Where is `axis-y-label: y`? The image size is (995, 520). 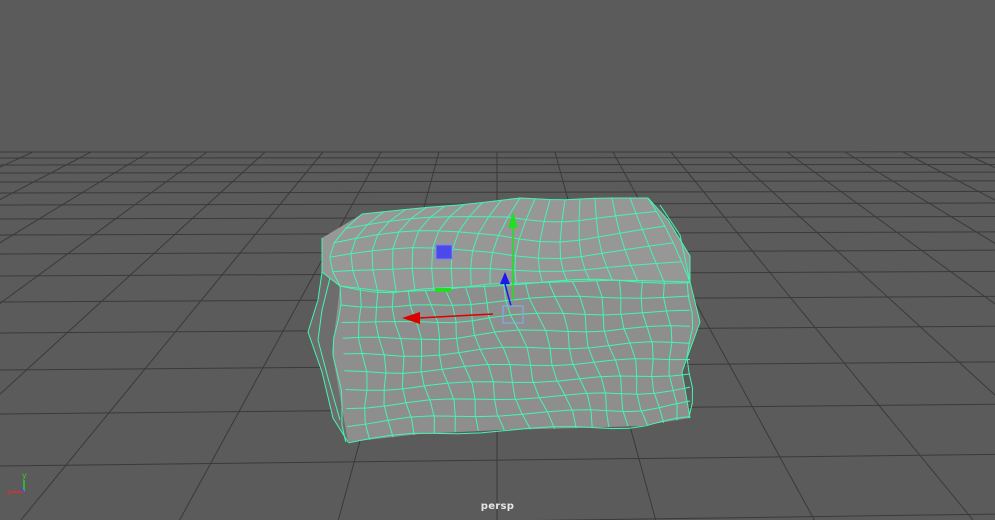 axis-y-label: y is located at coordinates (24, 475).